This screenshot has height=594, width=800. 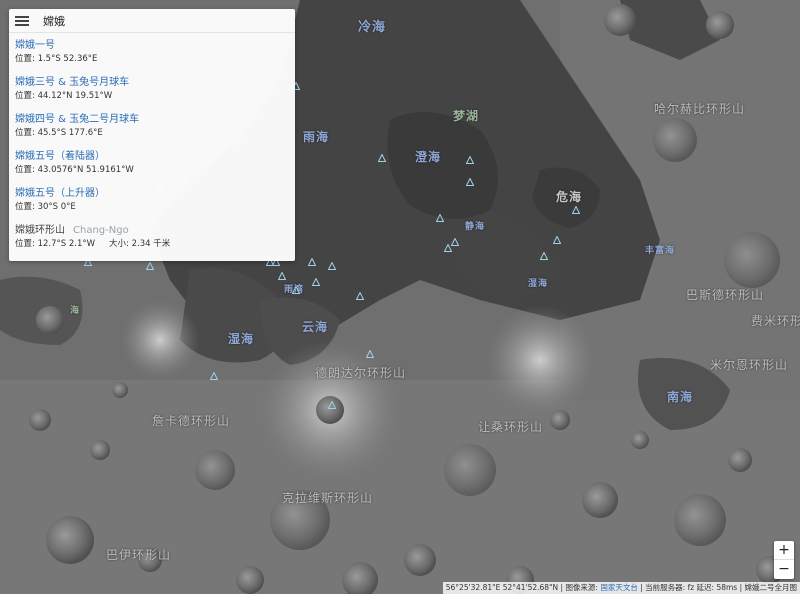 I want to click on map-label-clavius-crater: 克拉维斯环形山, so click(x=328, y=498).